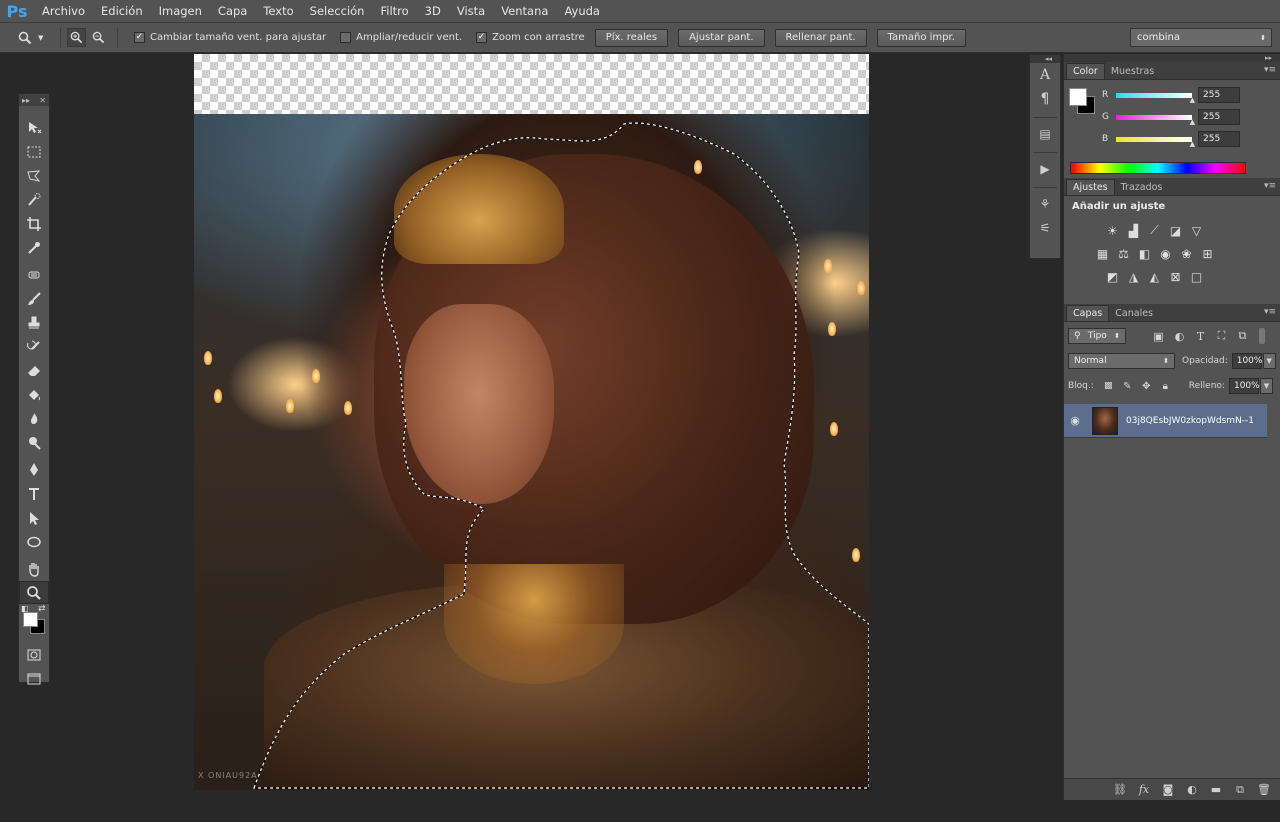 This screenshot has height=822, width=1280. I want to click on blend-mode-select: Normal ⬍, so click(1121, 361).